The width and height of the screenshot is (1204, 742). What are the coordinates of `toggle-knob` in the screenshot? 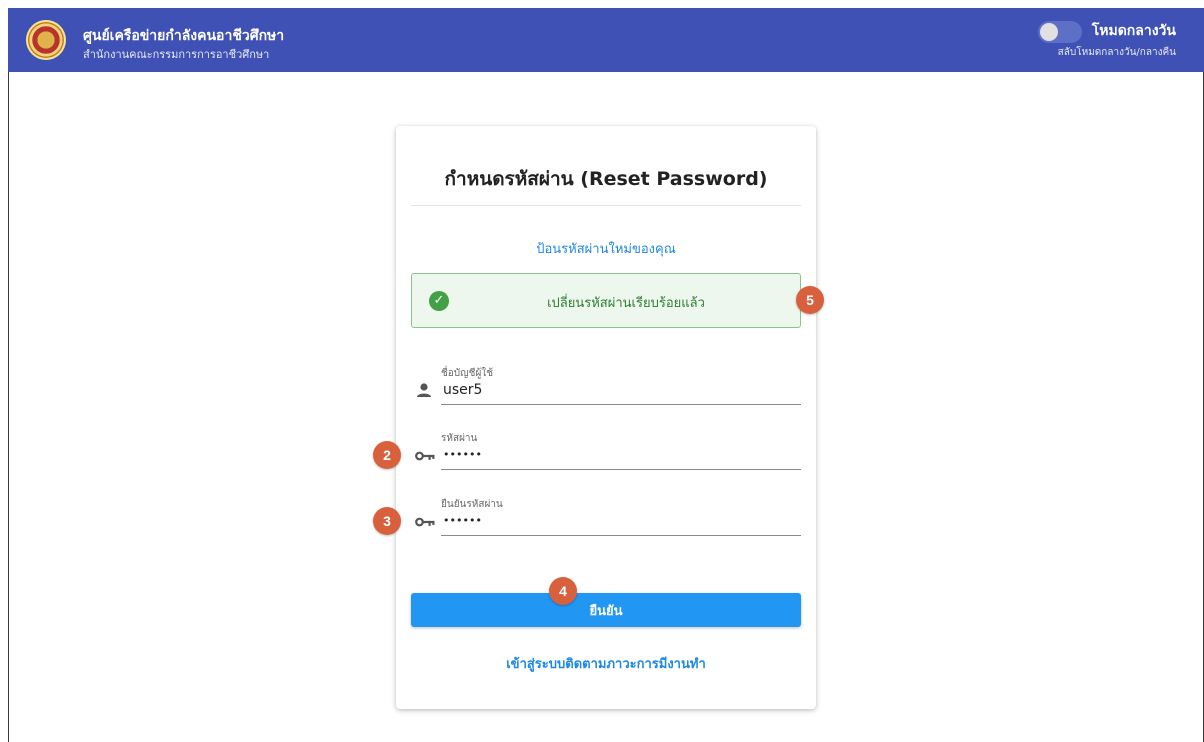 It's located at (1049, 32).